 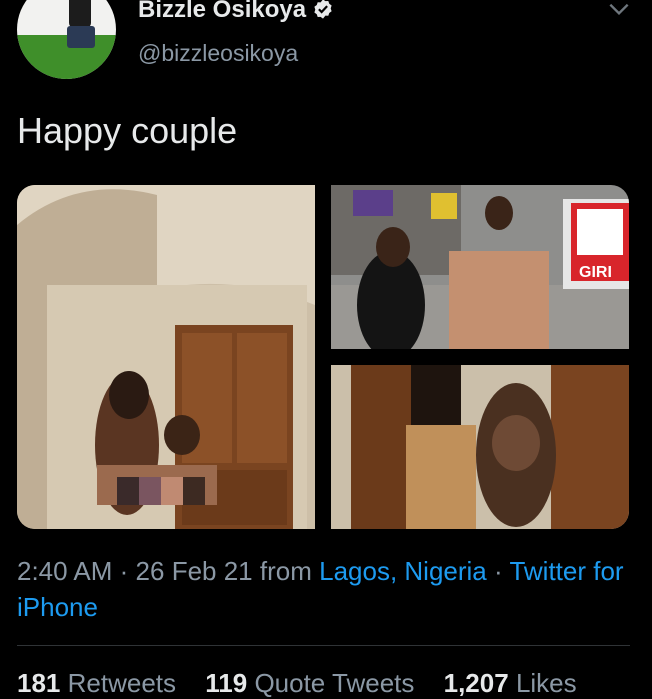 I want to click on chevron-down-icon, so click(x=619, y=11).